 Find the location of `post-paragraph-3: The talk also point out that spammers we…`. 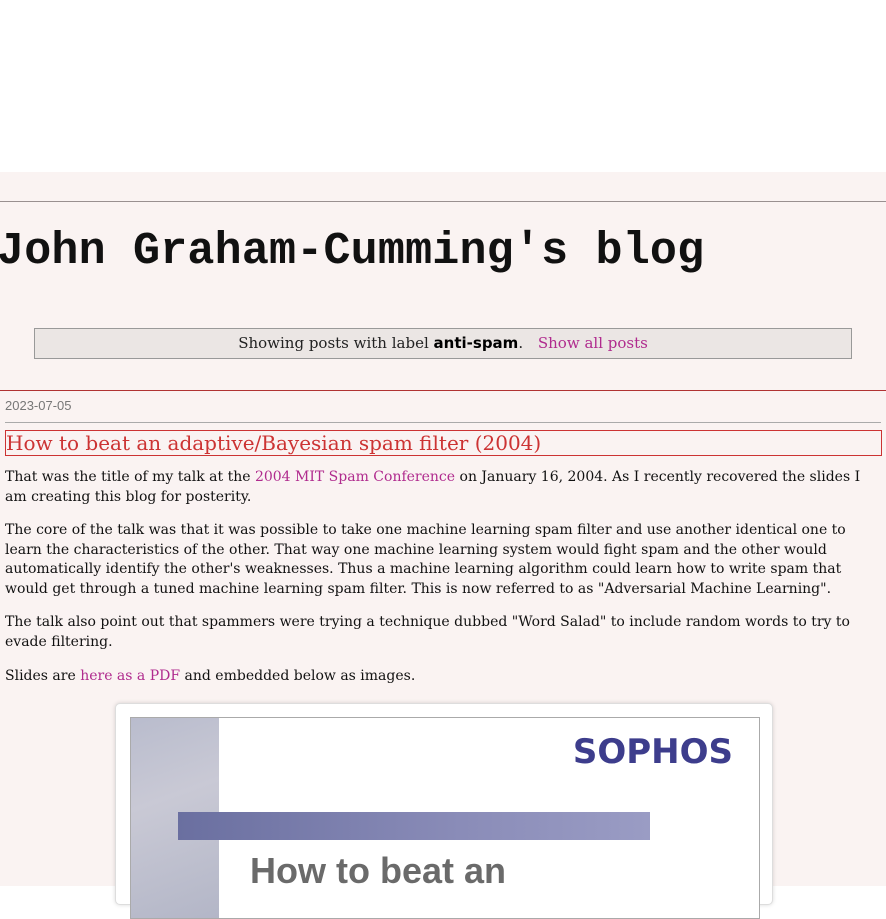

post-paragraph-3: The talk also point out that spammers we… is located at coordinates (427, 632).